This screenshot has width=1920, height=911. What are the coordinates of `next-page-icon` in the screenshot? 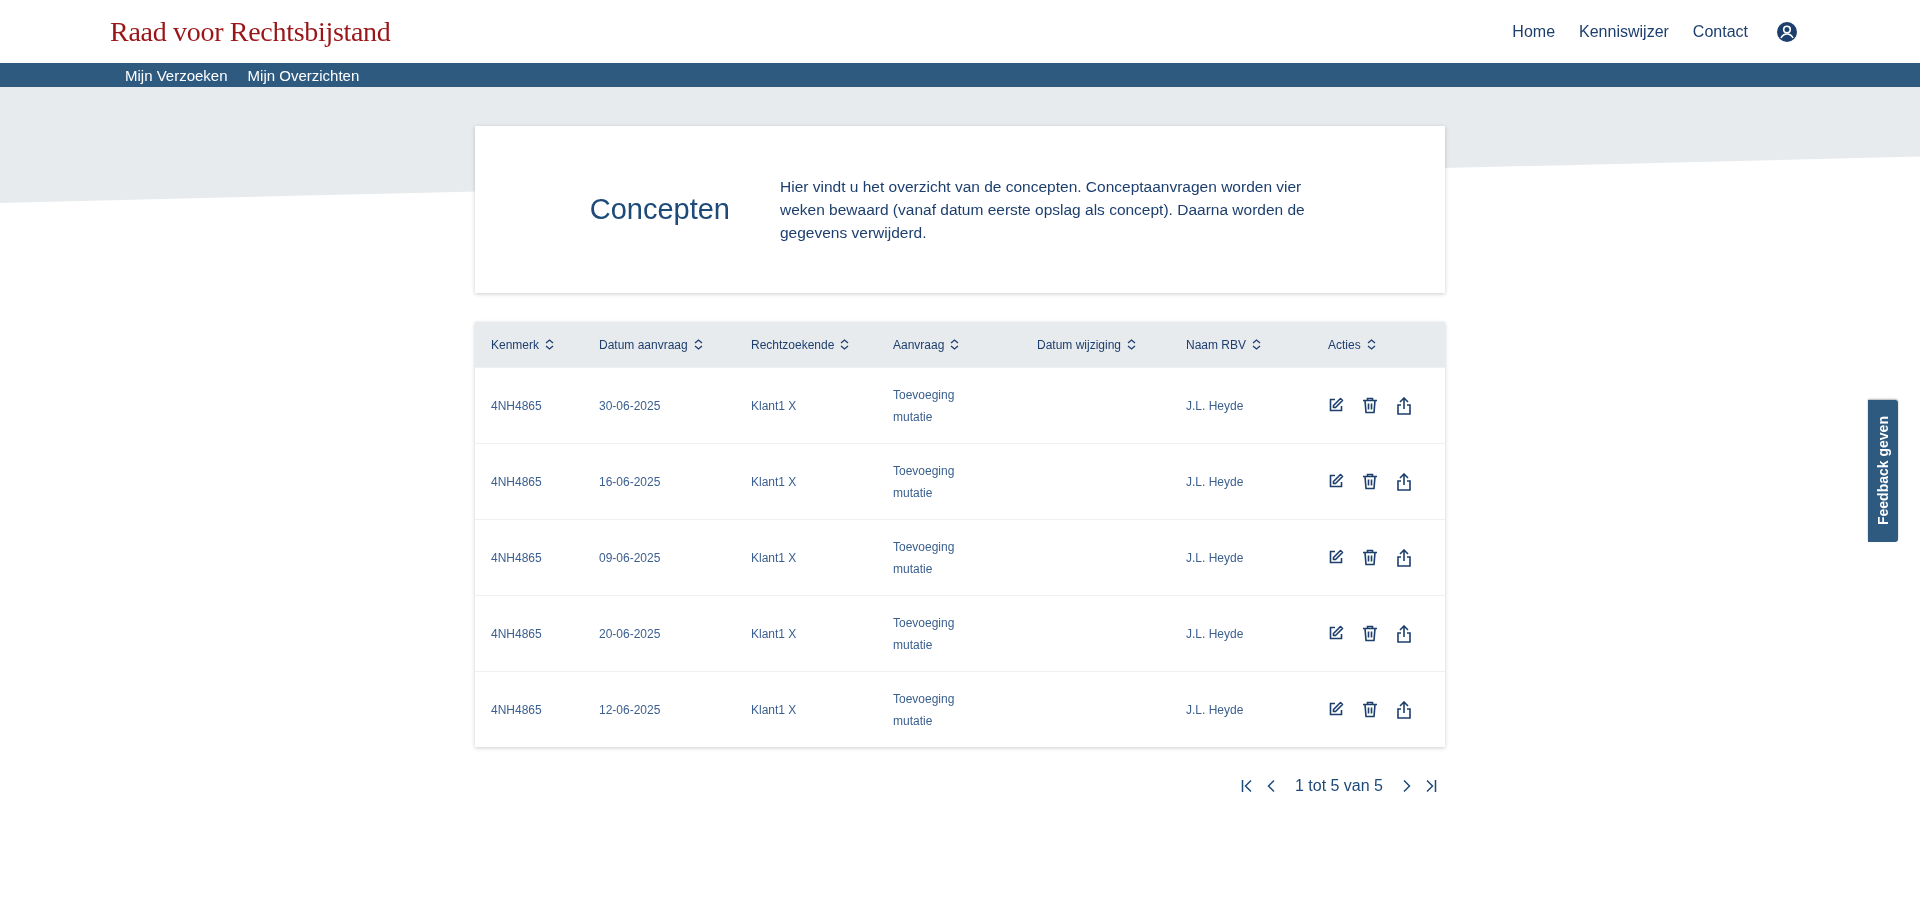 It's located at (1407, 786).